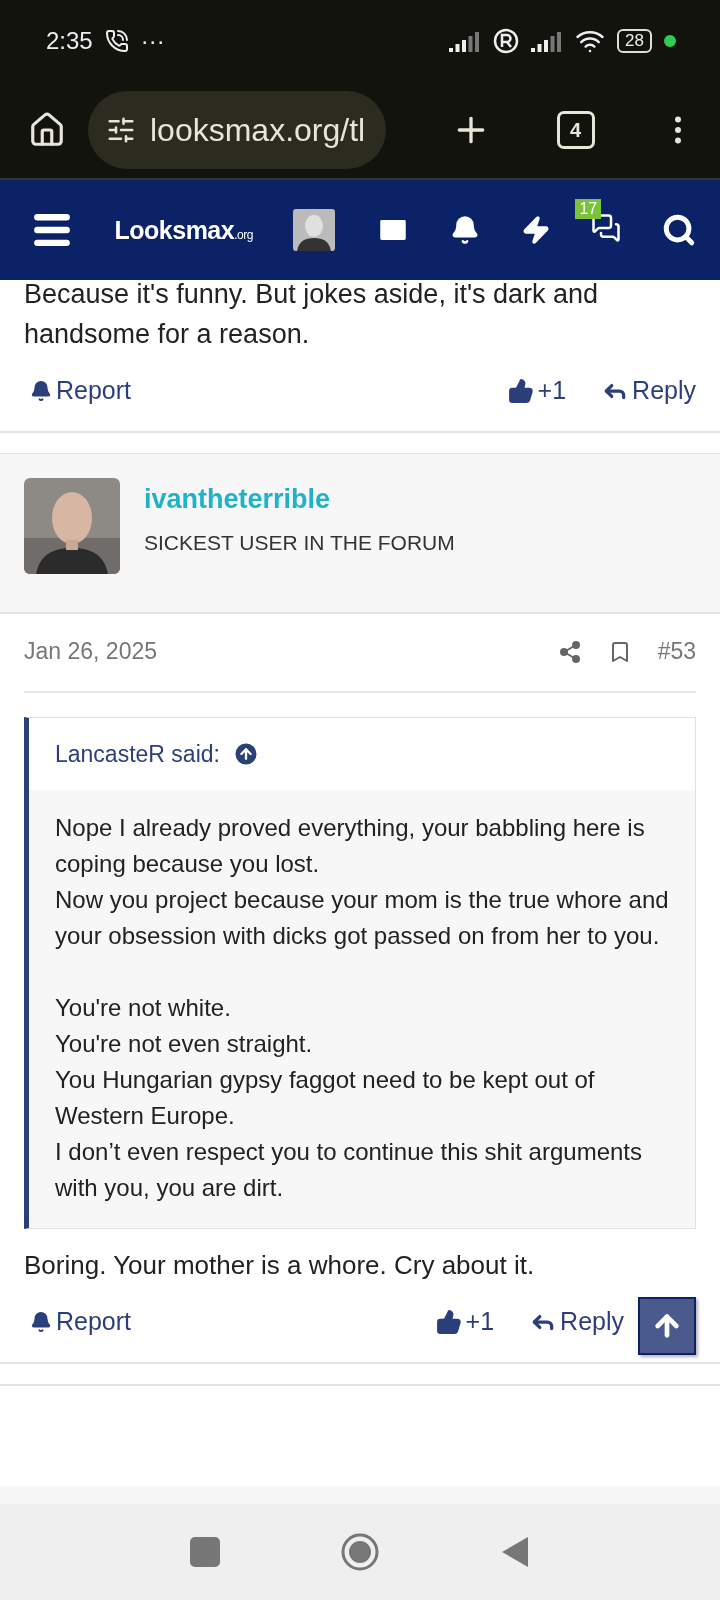 This screenshot has height=1600, width=720. I want to click on address-bar: looksmax.org/tl, so click(237, 130).